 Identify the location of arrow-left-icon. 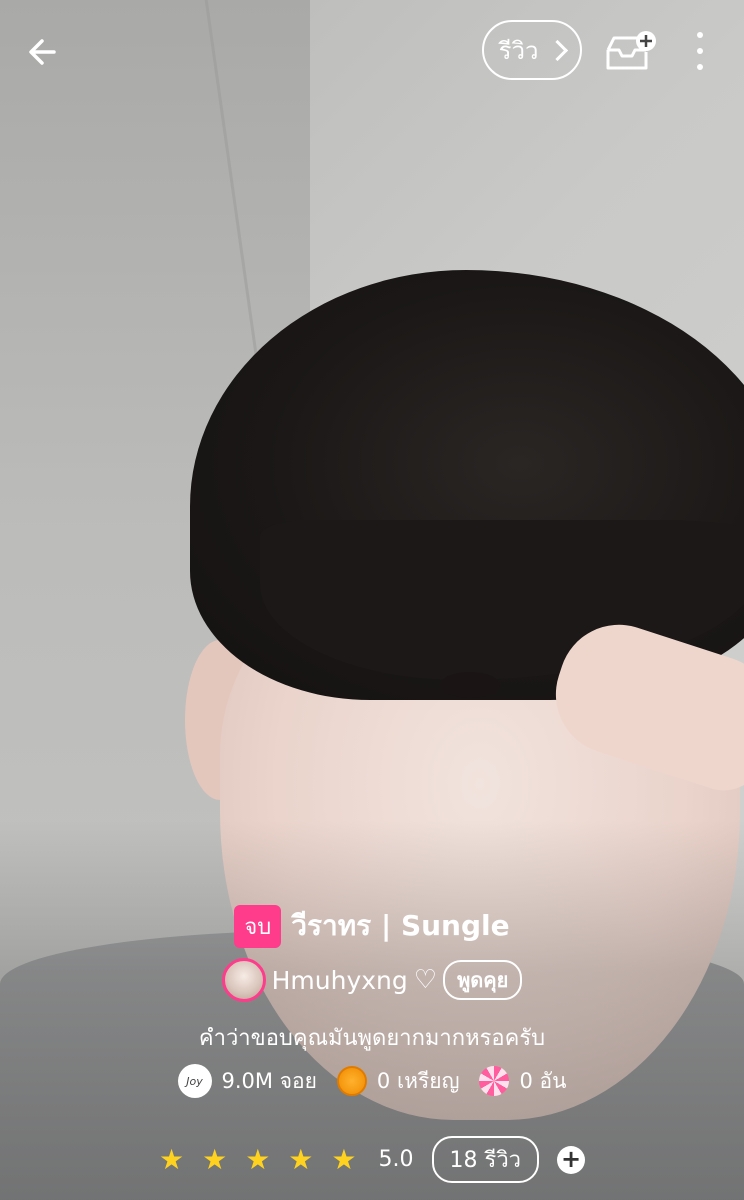
(42, 52).